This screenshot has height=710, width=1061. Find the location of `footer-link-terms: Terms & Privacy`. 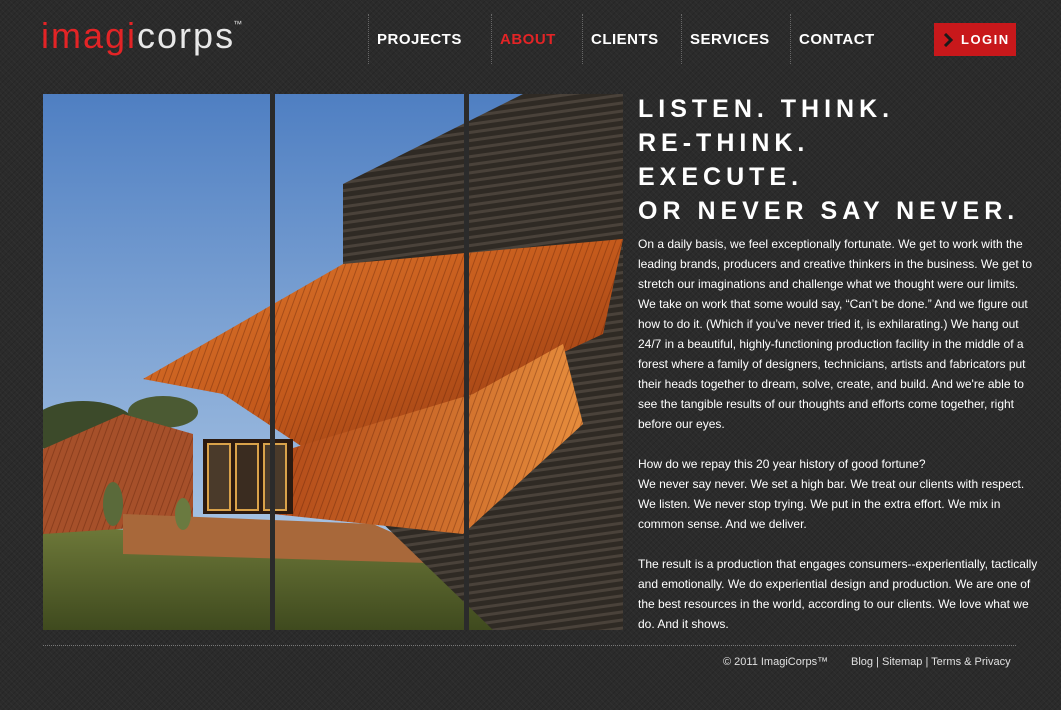

footer-link-terms: Terms & Privacy is located at coordinates (970, 662).